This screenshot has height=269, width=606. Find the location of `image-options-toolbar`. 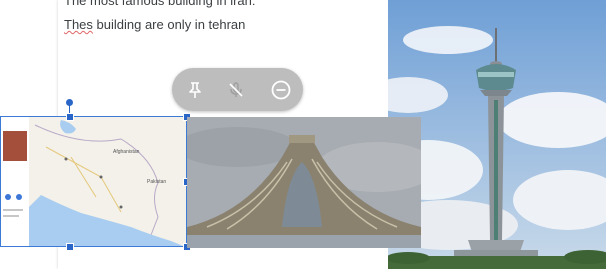

image-options-toolbar is located at coordinates (237, 89).